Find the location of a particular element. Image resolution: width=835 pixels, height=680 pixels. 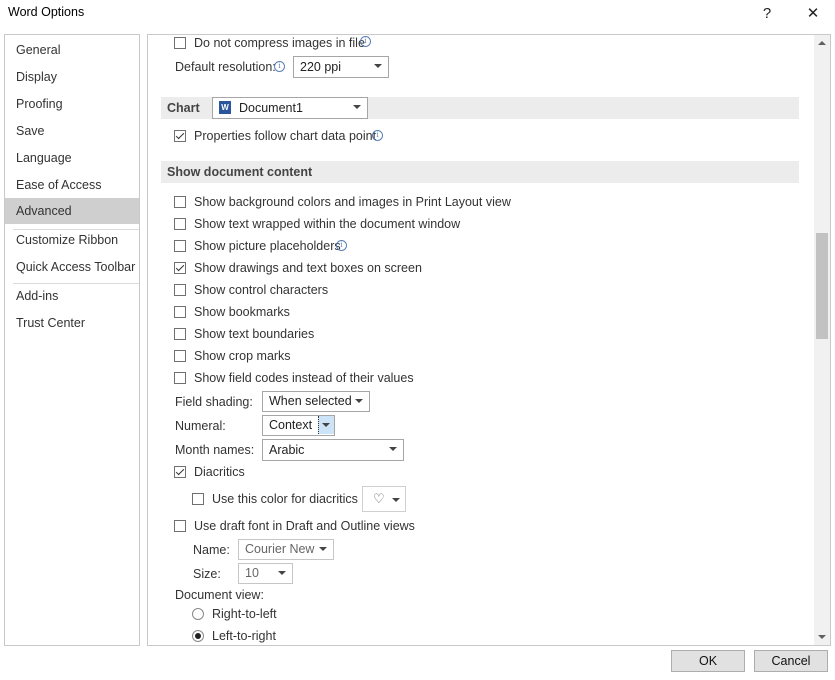

chart-document-dropdown: W Document1 is located at coordinates (290, 108).